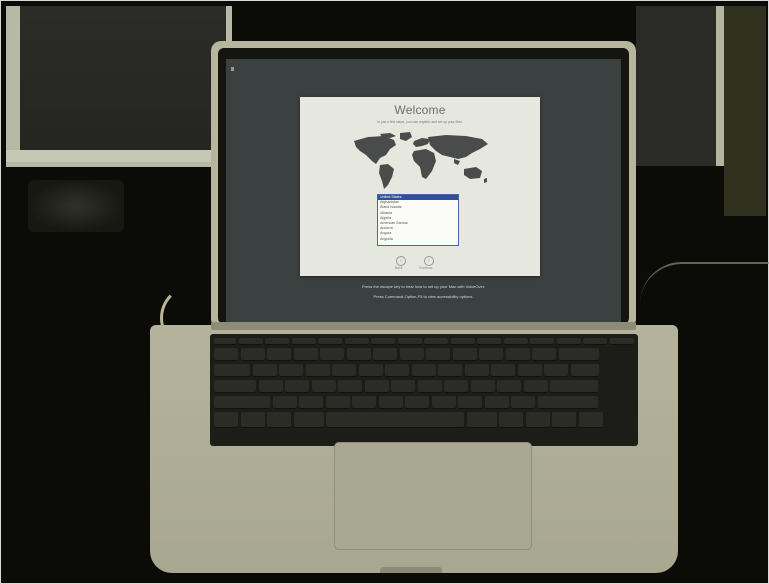  I want to click on world-map-icon, so click(421, 160).